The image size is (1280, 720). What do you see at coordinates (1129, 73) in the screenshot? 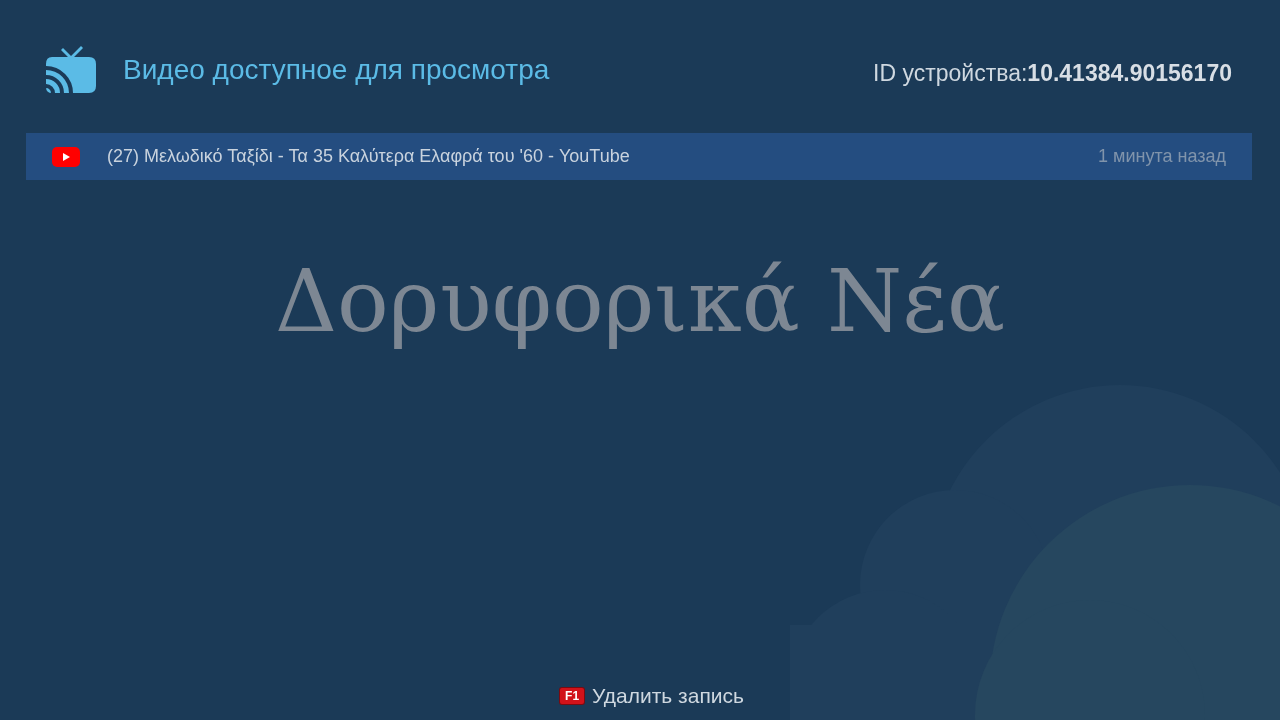
I see `device-id: 10.41384.90156170` at bounding box center [1129, 73].